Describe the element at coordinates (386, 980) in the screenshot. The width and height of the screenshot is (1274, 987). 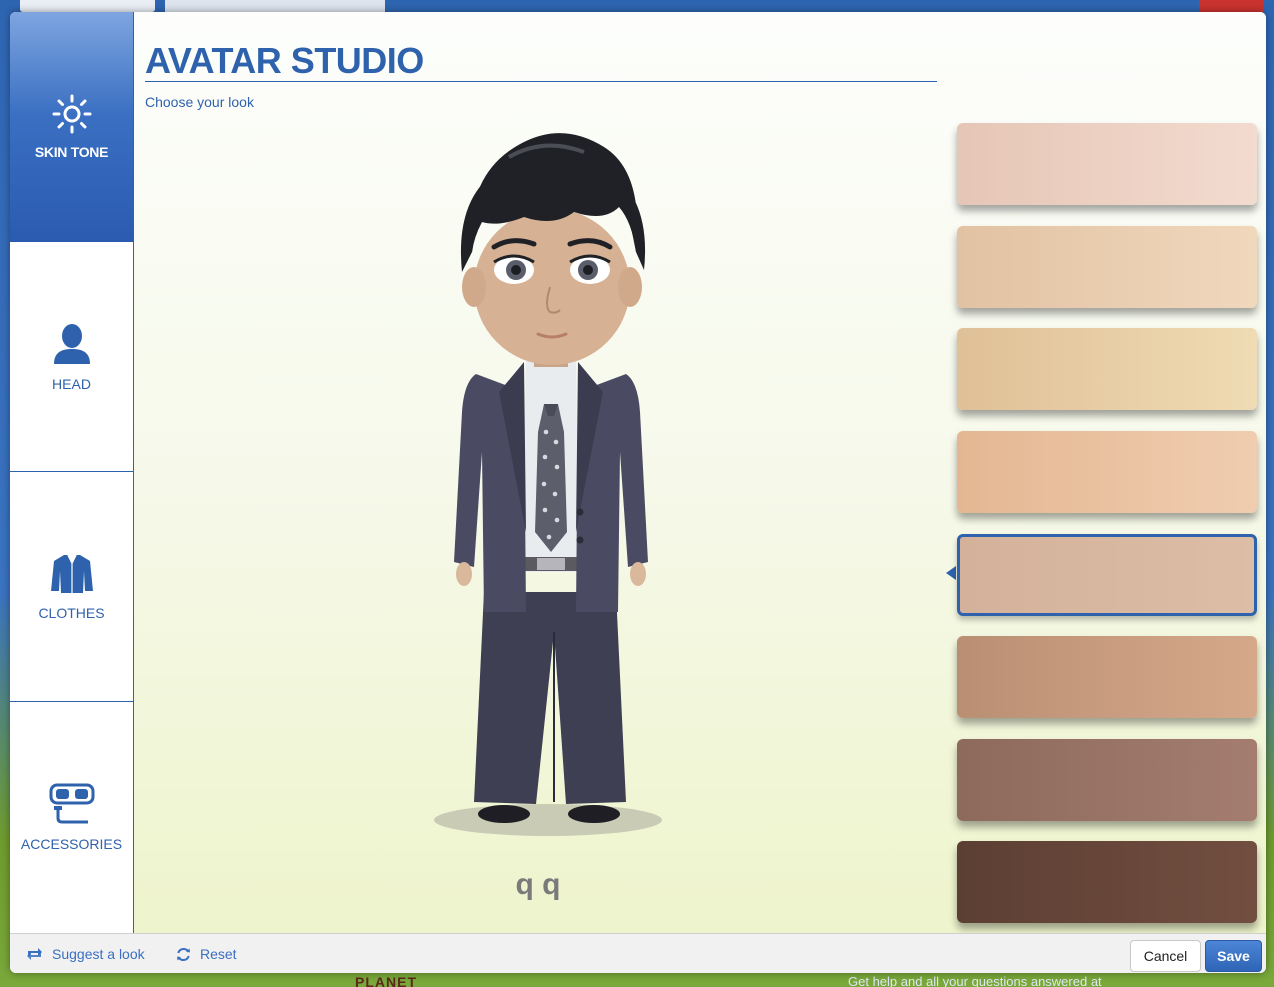
I see `background-brand-text: PLANET` at that location.